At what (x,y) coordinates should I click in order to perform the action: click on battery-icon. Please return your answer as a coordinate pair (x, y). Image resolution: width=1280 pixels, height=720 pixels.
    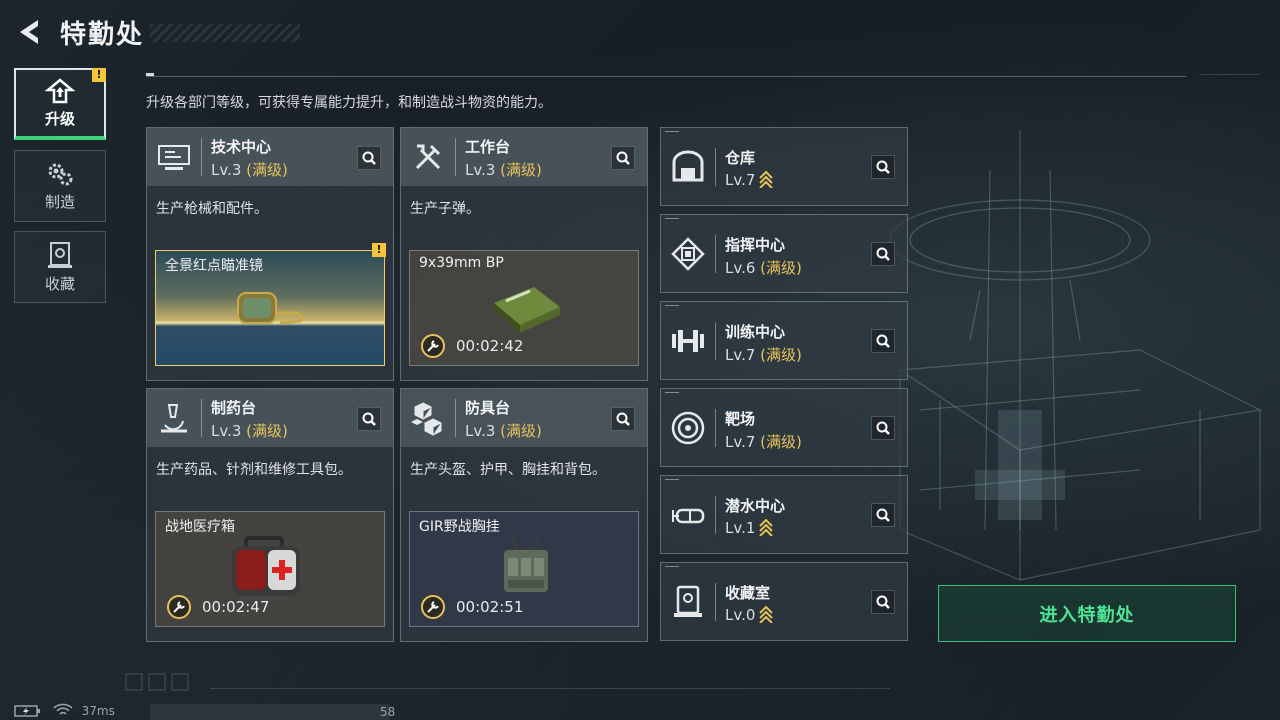
    Looking at the image, I should click on (27, 711).